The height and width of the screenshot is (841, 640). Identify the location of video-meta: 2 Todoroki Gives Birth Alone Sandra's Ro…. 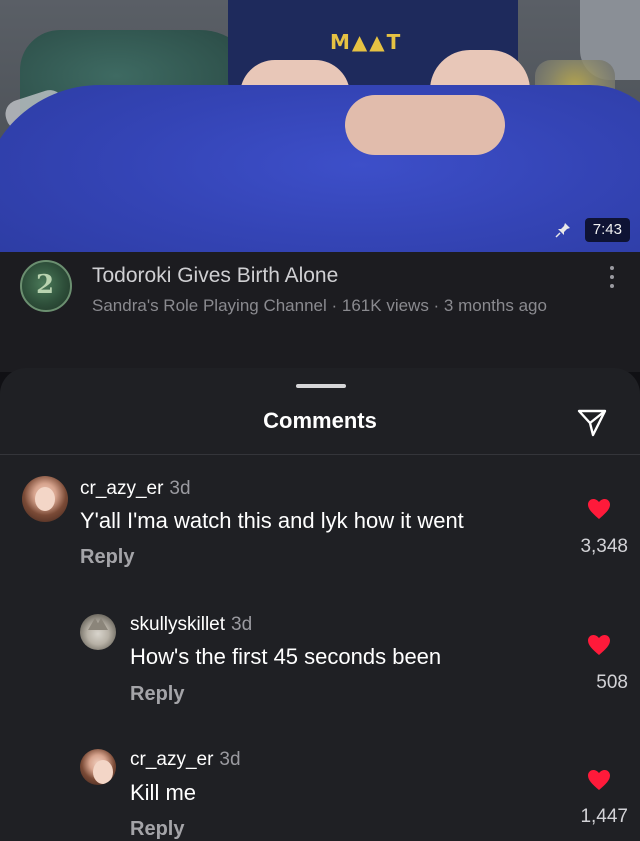
(320, 312).